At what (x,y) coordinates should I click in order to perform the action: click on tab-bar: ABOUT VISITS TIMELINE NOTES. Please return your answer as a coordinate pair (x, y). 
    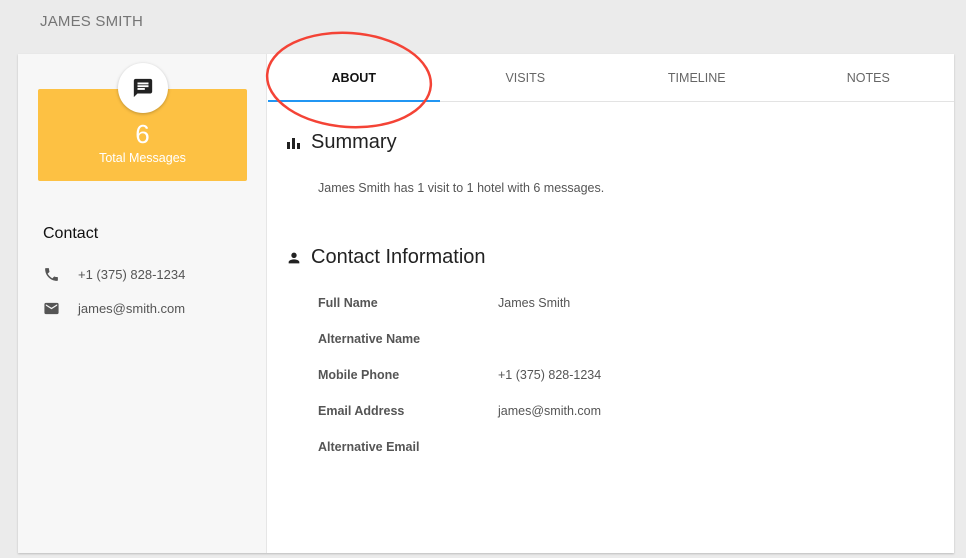
    Looking at the image, I should click on (611, 78).